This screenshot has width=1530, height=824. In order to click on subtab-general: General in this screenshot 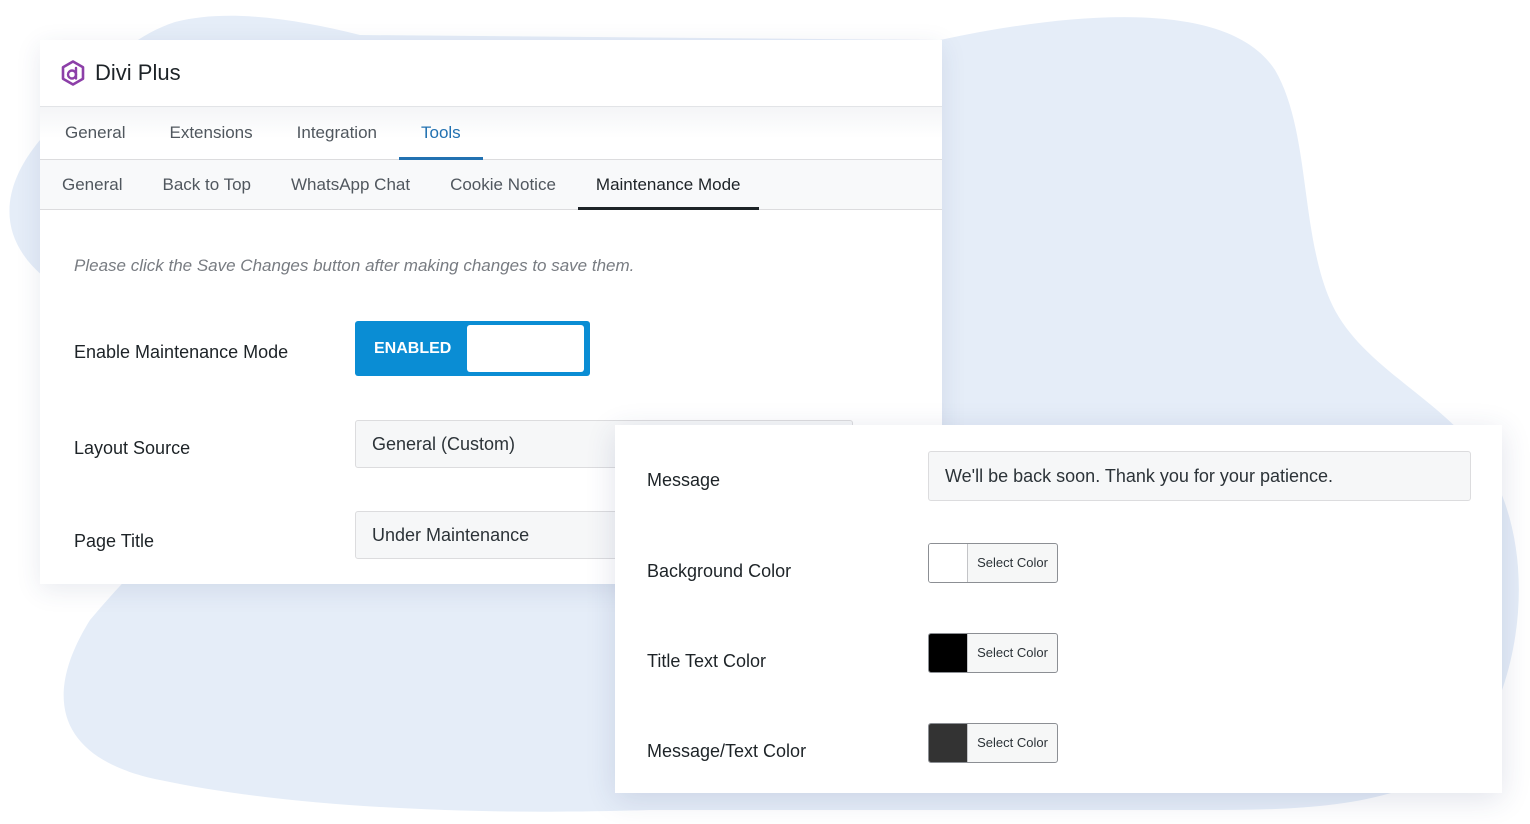, I will do `click(91, 184)`.